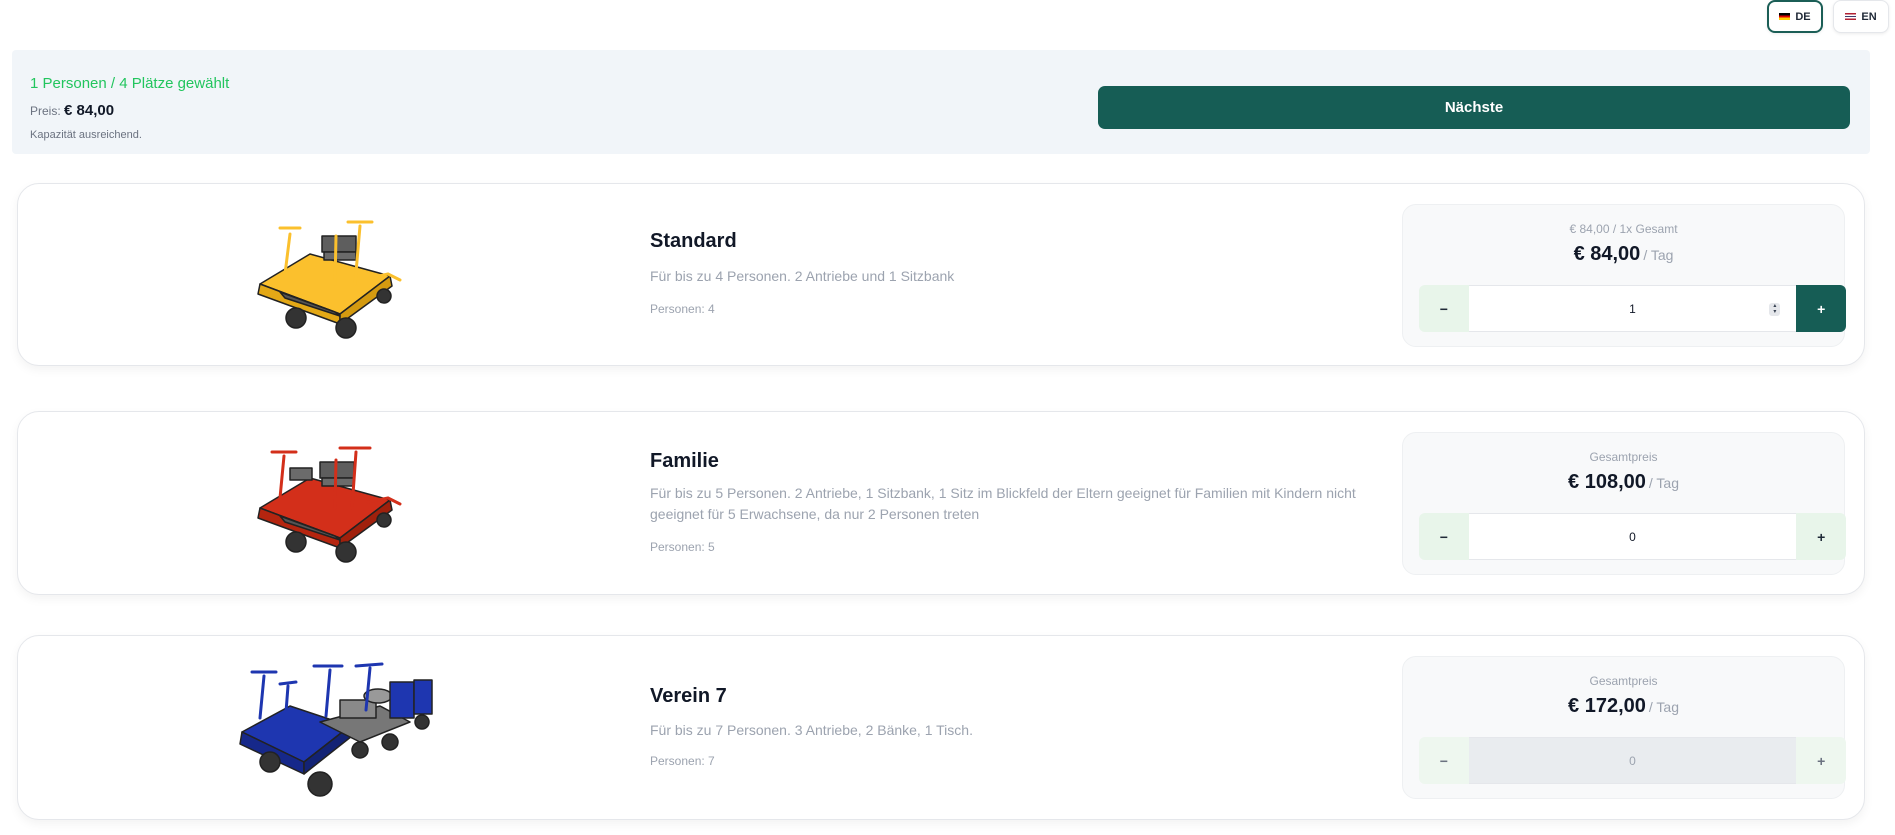 The width and height of the screenshot is (1895, 835). I want to click on bike-verein-7-image, so click(336, 729).